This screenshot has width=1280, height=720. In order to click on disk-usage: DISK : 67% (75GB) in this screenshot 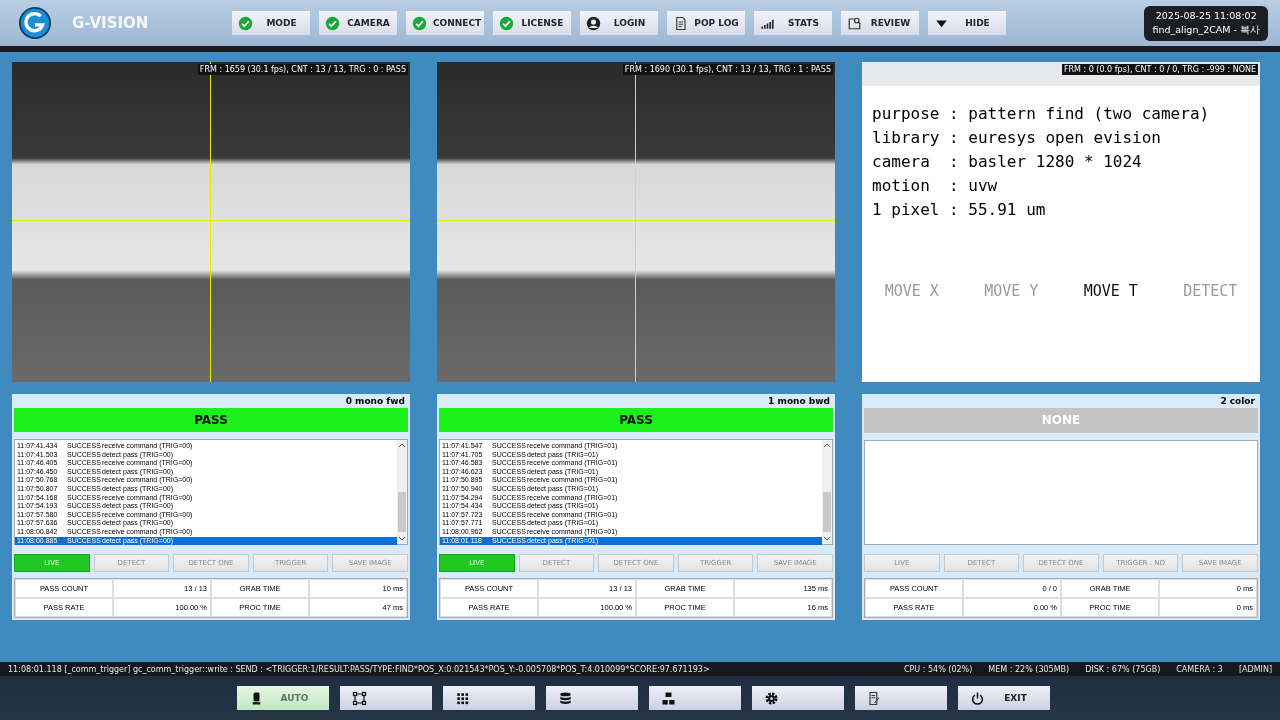, I will do `click(1123, 669)`.